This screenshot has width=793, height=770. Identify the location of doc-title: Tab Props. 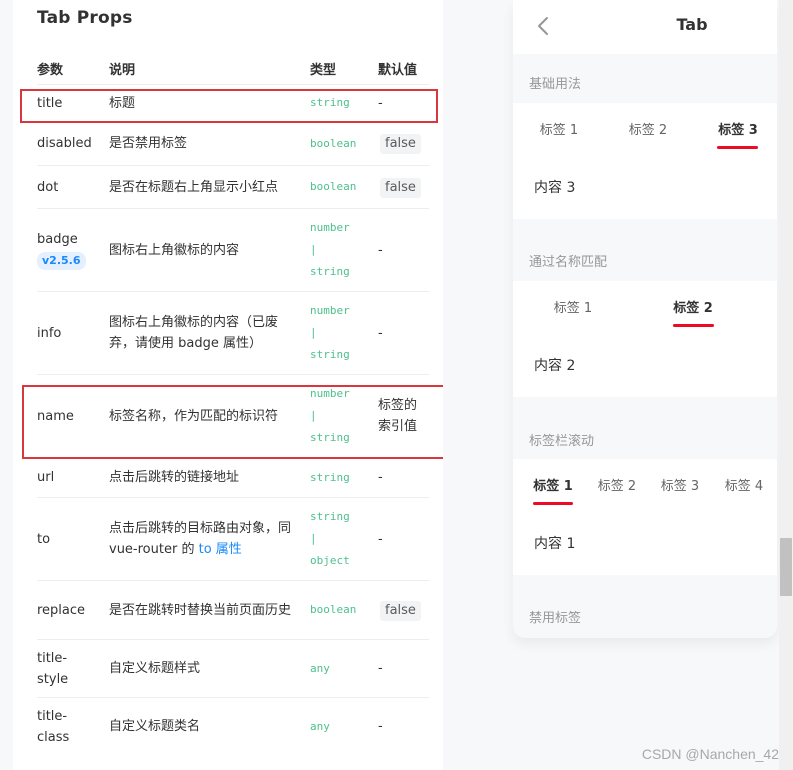
(85, 18).